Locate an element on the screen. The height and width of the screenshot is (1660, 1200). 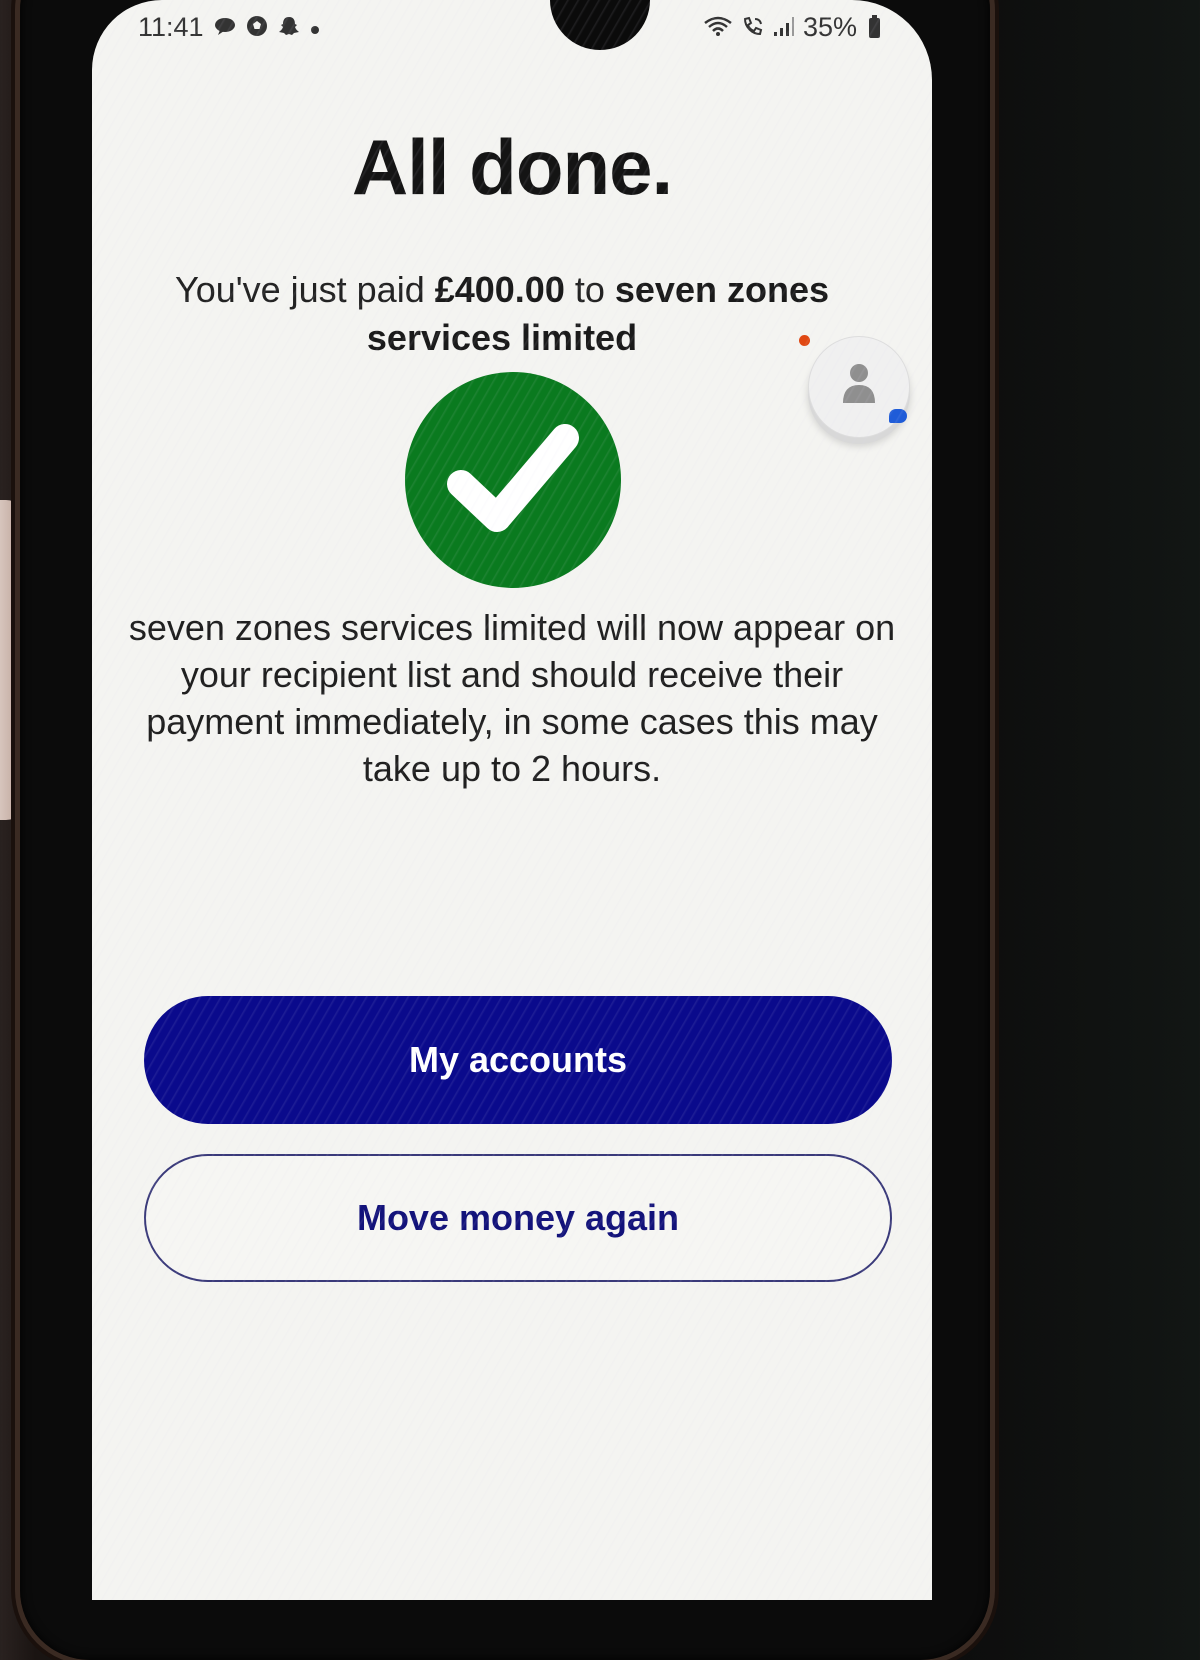
wifi-icon is located at coordinates (718, 28).